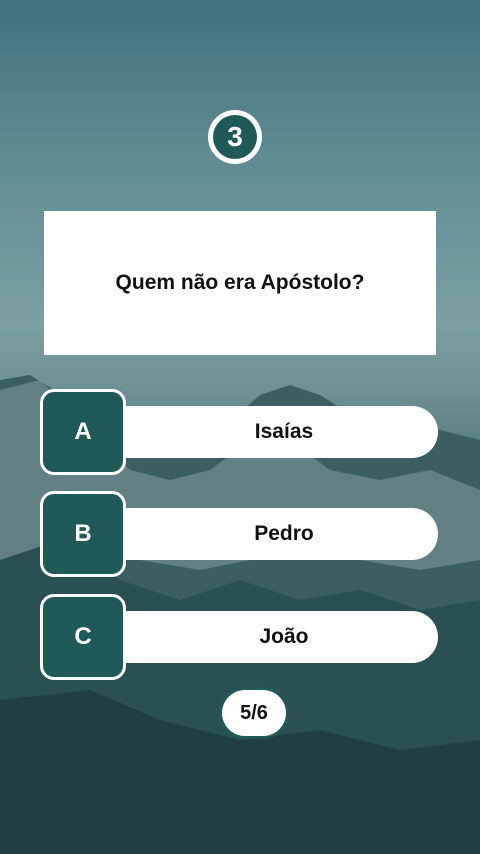  Describe the element at coordinates (83, 637) in the screenshot. I see `answer-letter-c: C` at that location.